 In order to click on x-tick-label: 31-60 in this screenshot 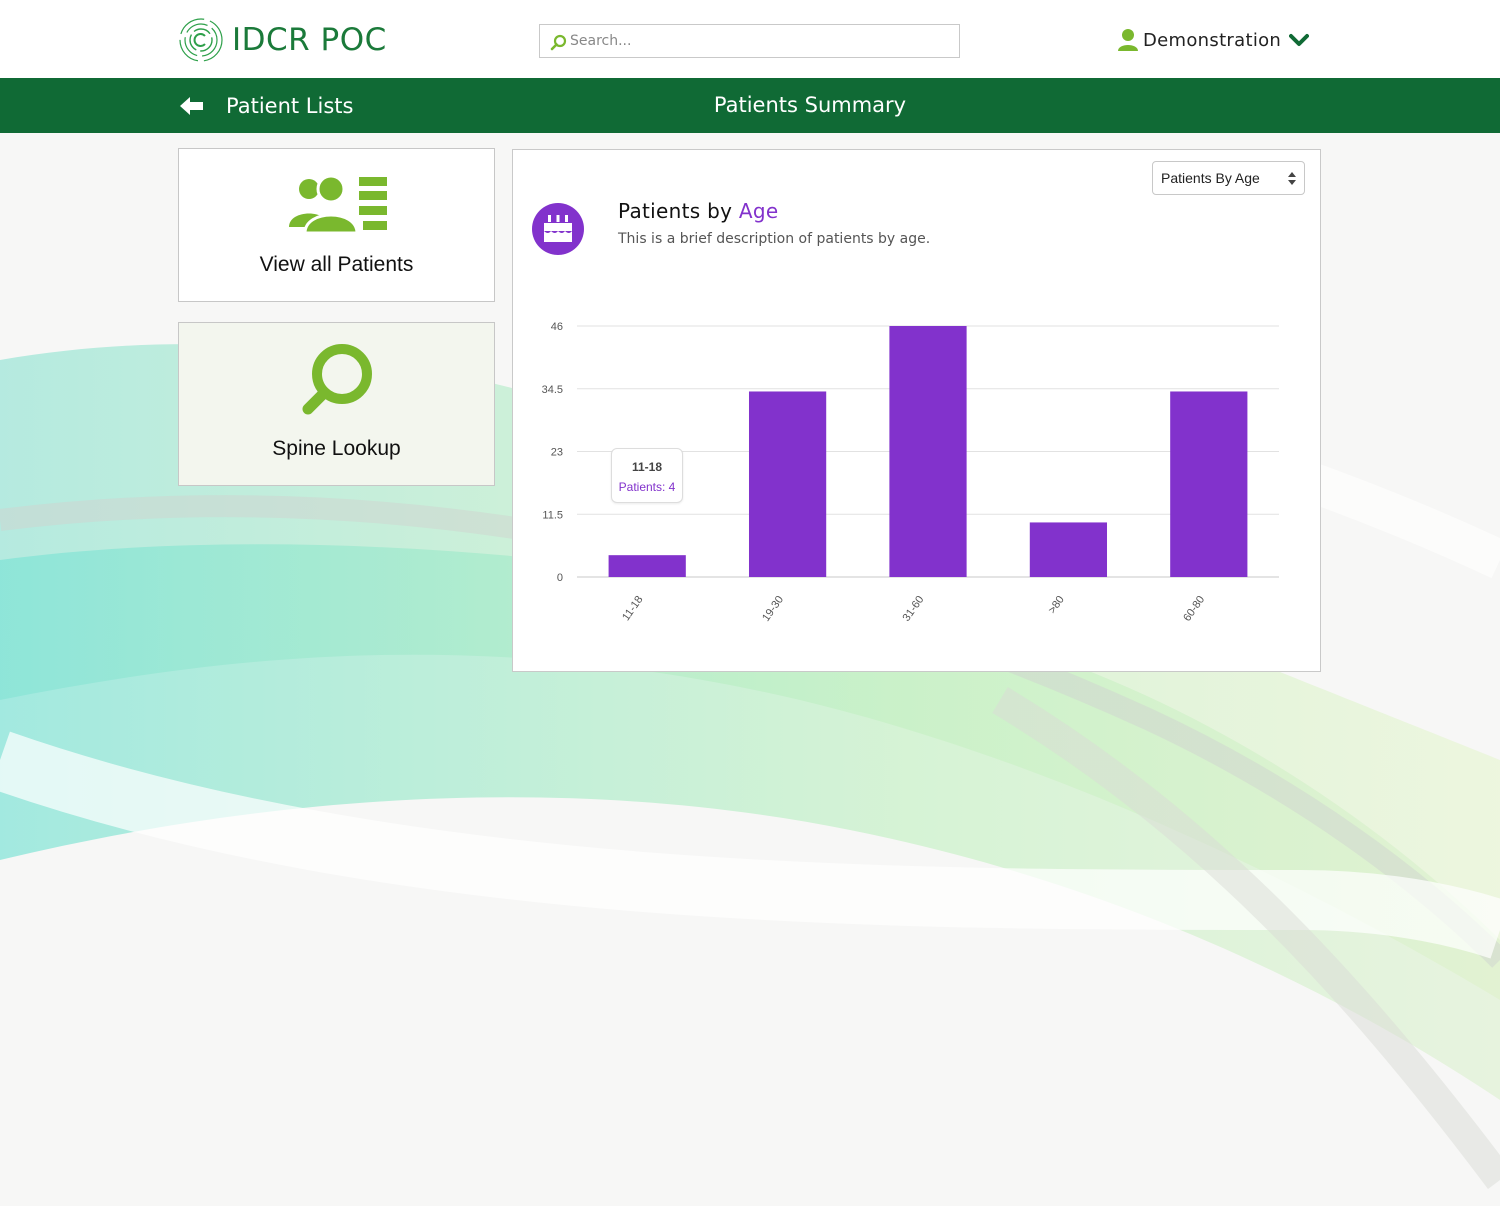, I will do `click(913, 609)`.